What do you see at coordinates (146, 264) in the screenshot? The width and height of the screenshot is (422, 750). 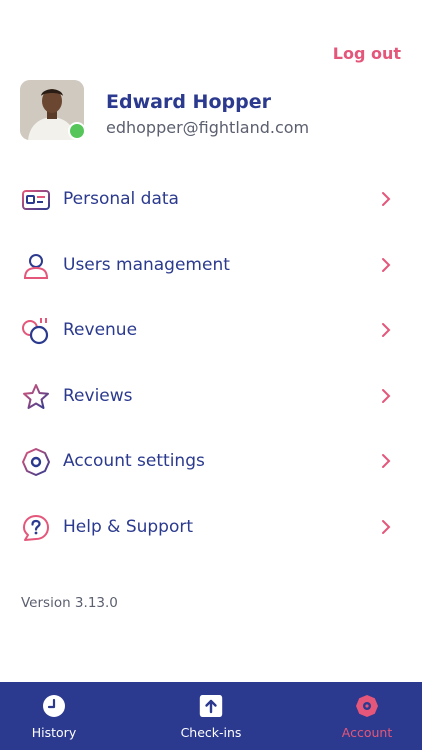 I see `menu-item-label: Users management` at bounding box center [146, 264].